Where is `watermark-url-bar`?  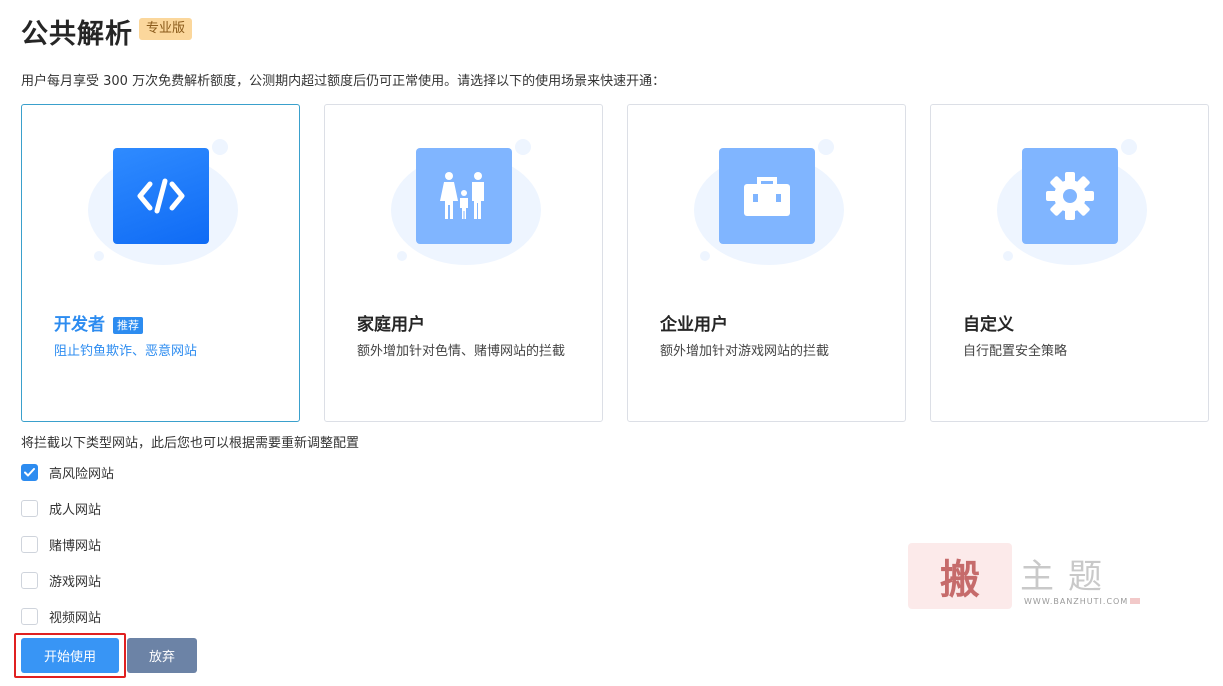
watermark-url-bar is located at coordinates (1135, 601).